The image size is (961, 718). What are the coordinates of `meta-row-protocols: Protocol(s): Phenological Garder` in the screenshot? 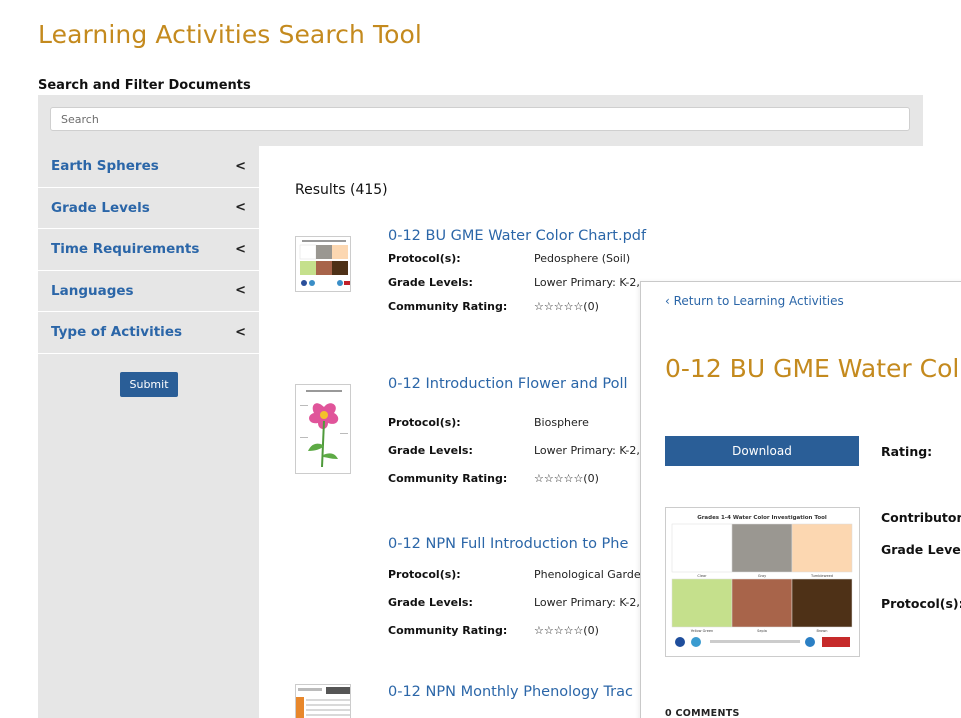 It's located at (516, 574).